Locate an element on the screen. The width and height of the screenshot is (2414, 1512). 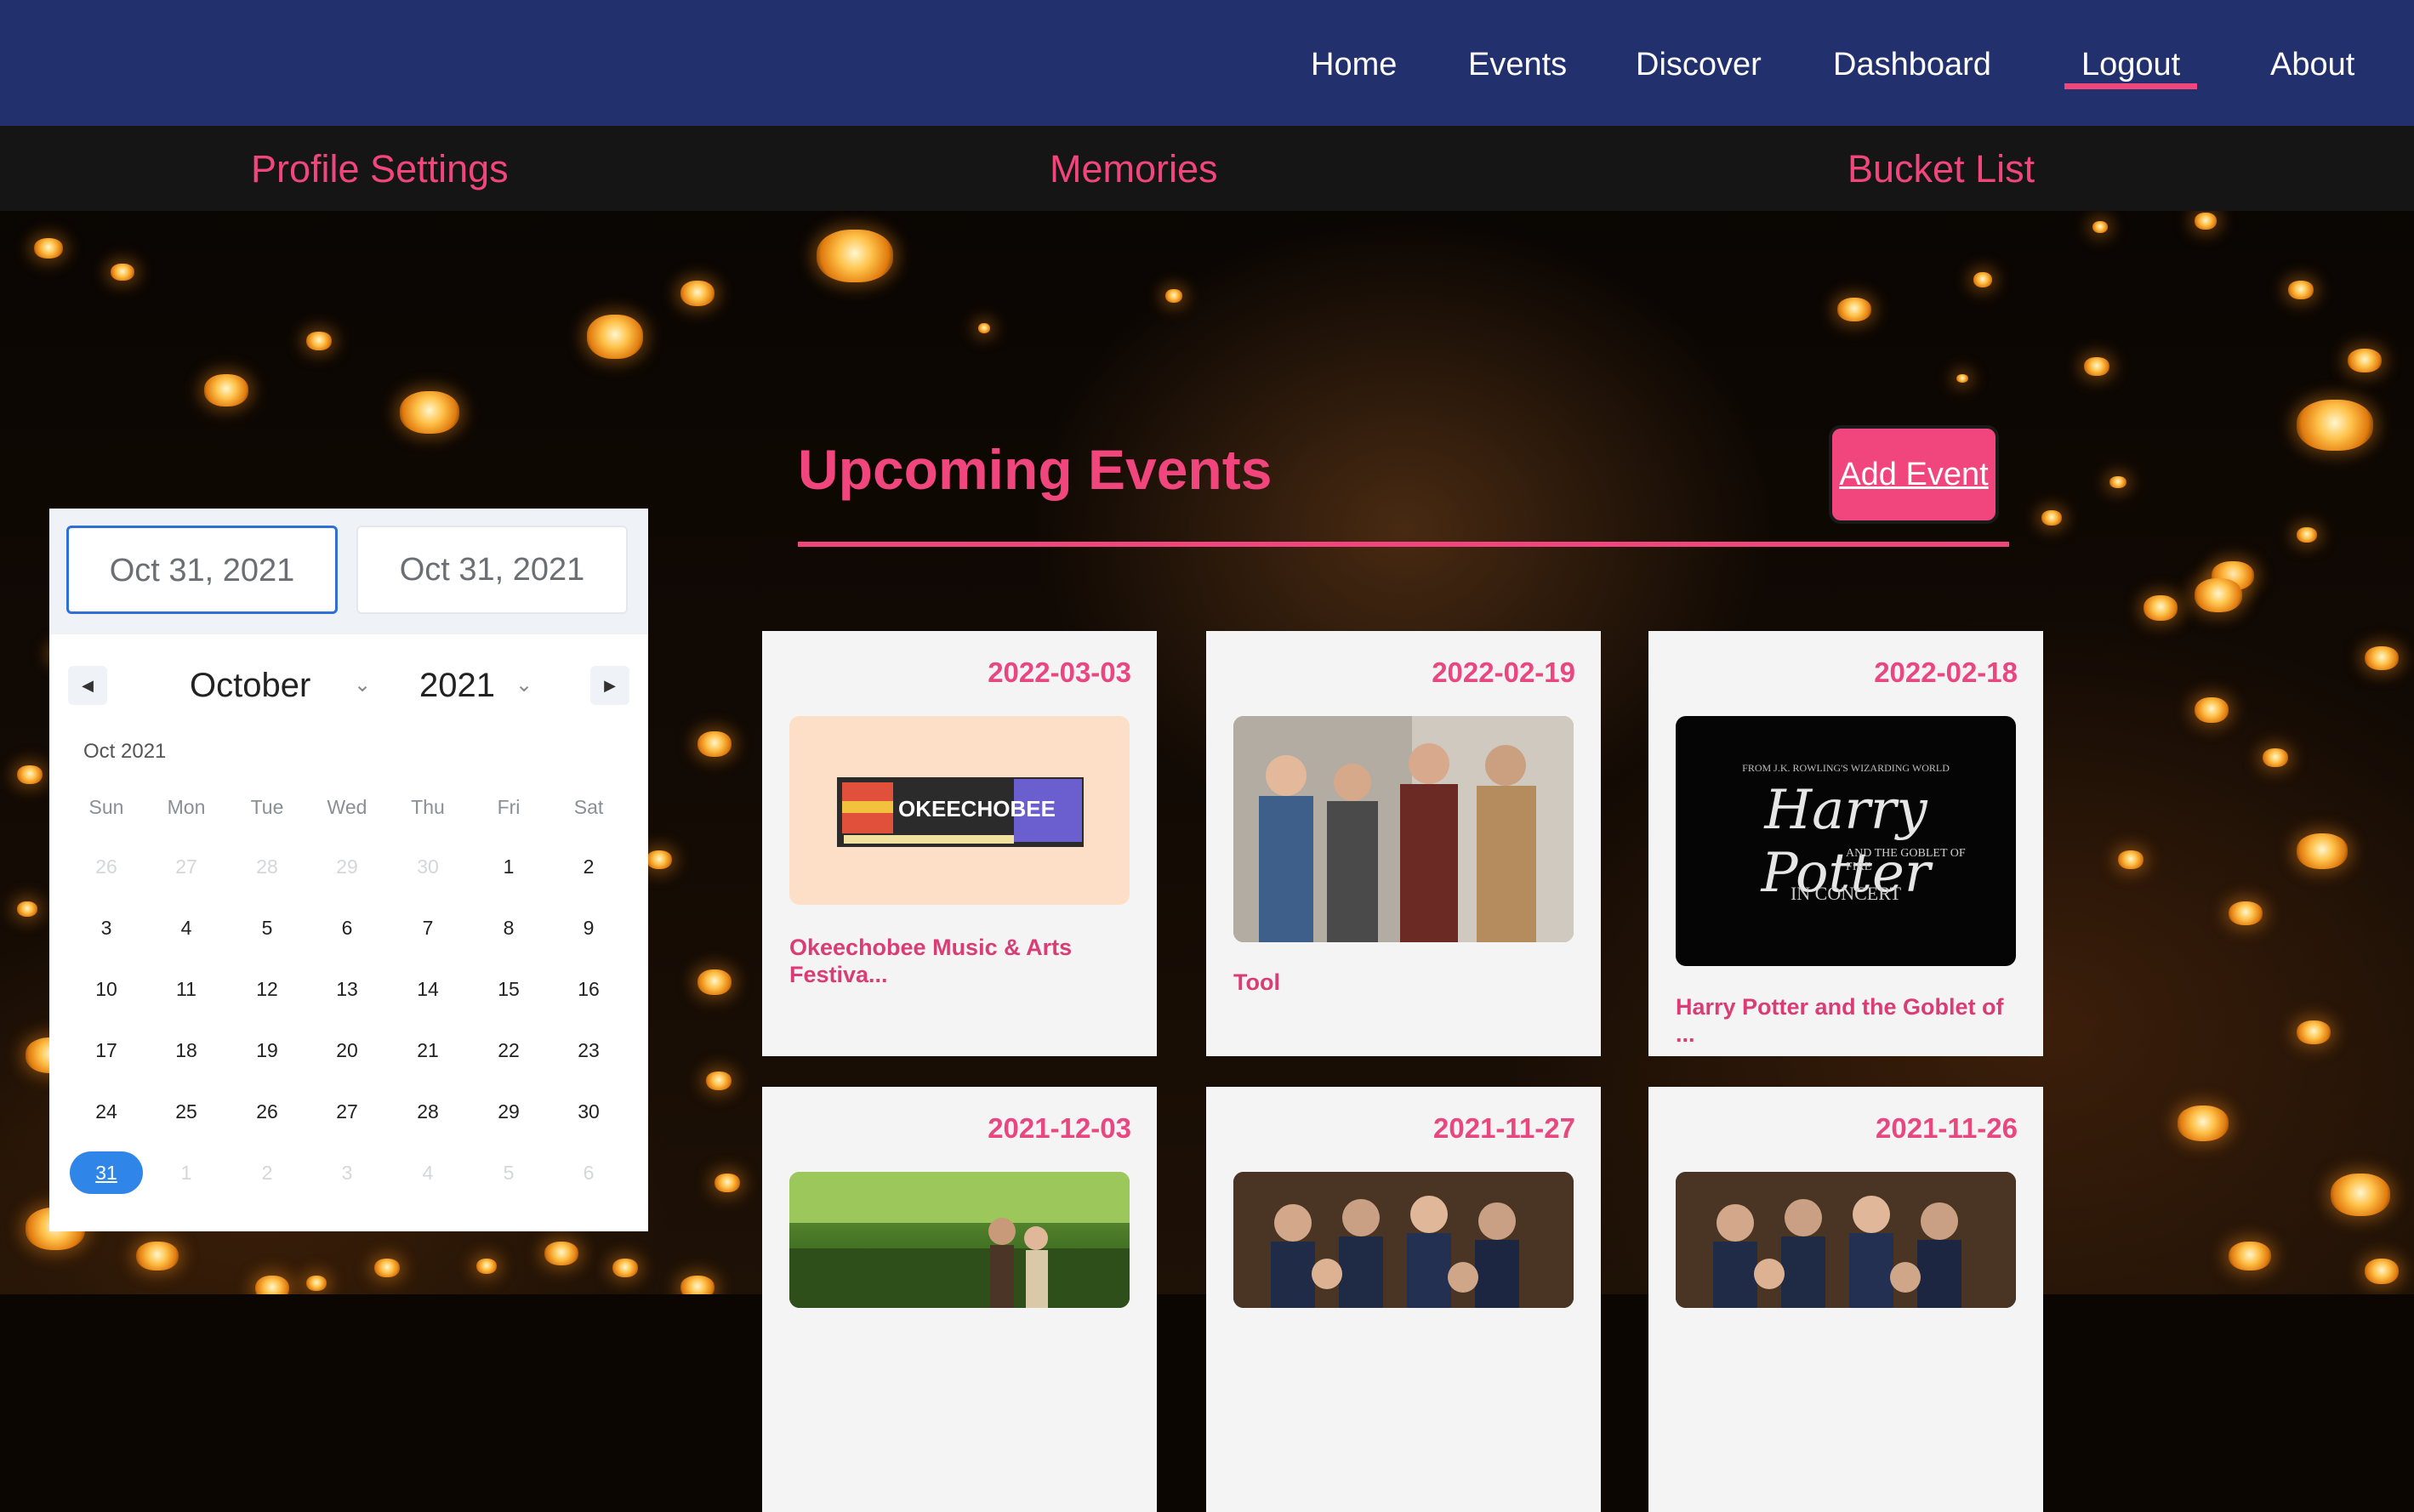
profile-subnav: Profile Settings Memories Bucket List is located at coordinates (1207, 168).